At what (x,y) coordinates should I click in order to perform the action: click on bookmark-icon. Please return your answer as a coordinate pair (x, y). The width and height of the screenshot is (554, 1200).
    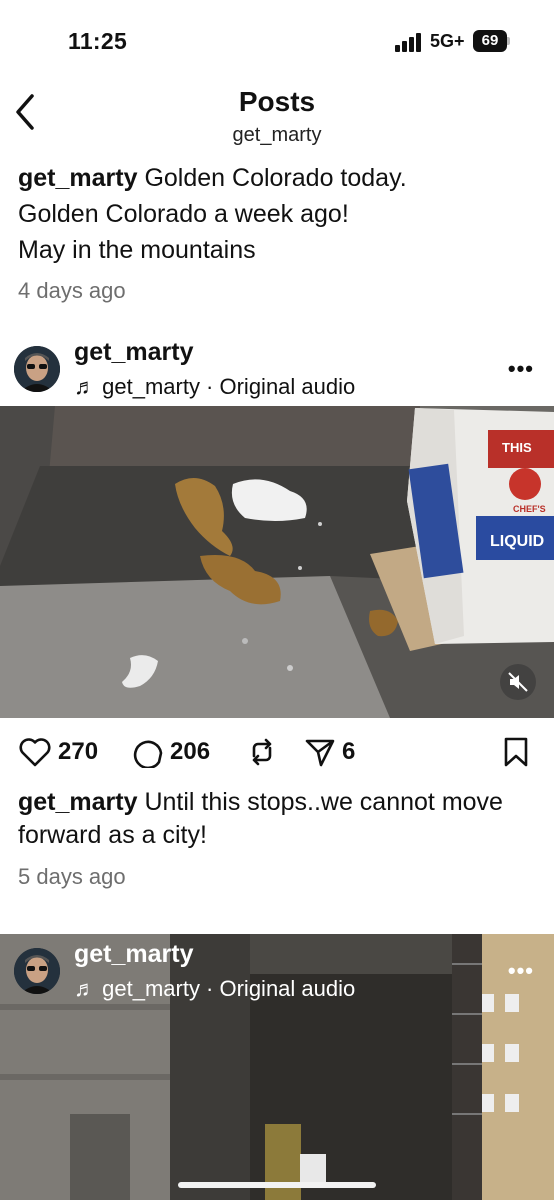
    Looking at the image, I should click on (516, 752).